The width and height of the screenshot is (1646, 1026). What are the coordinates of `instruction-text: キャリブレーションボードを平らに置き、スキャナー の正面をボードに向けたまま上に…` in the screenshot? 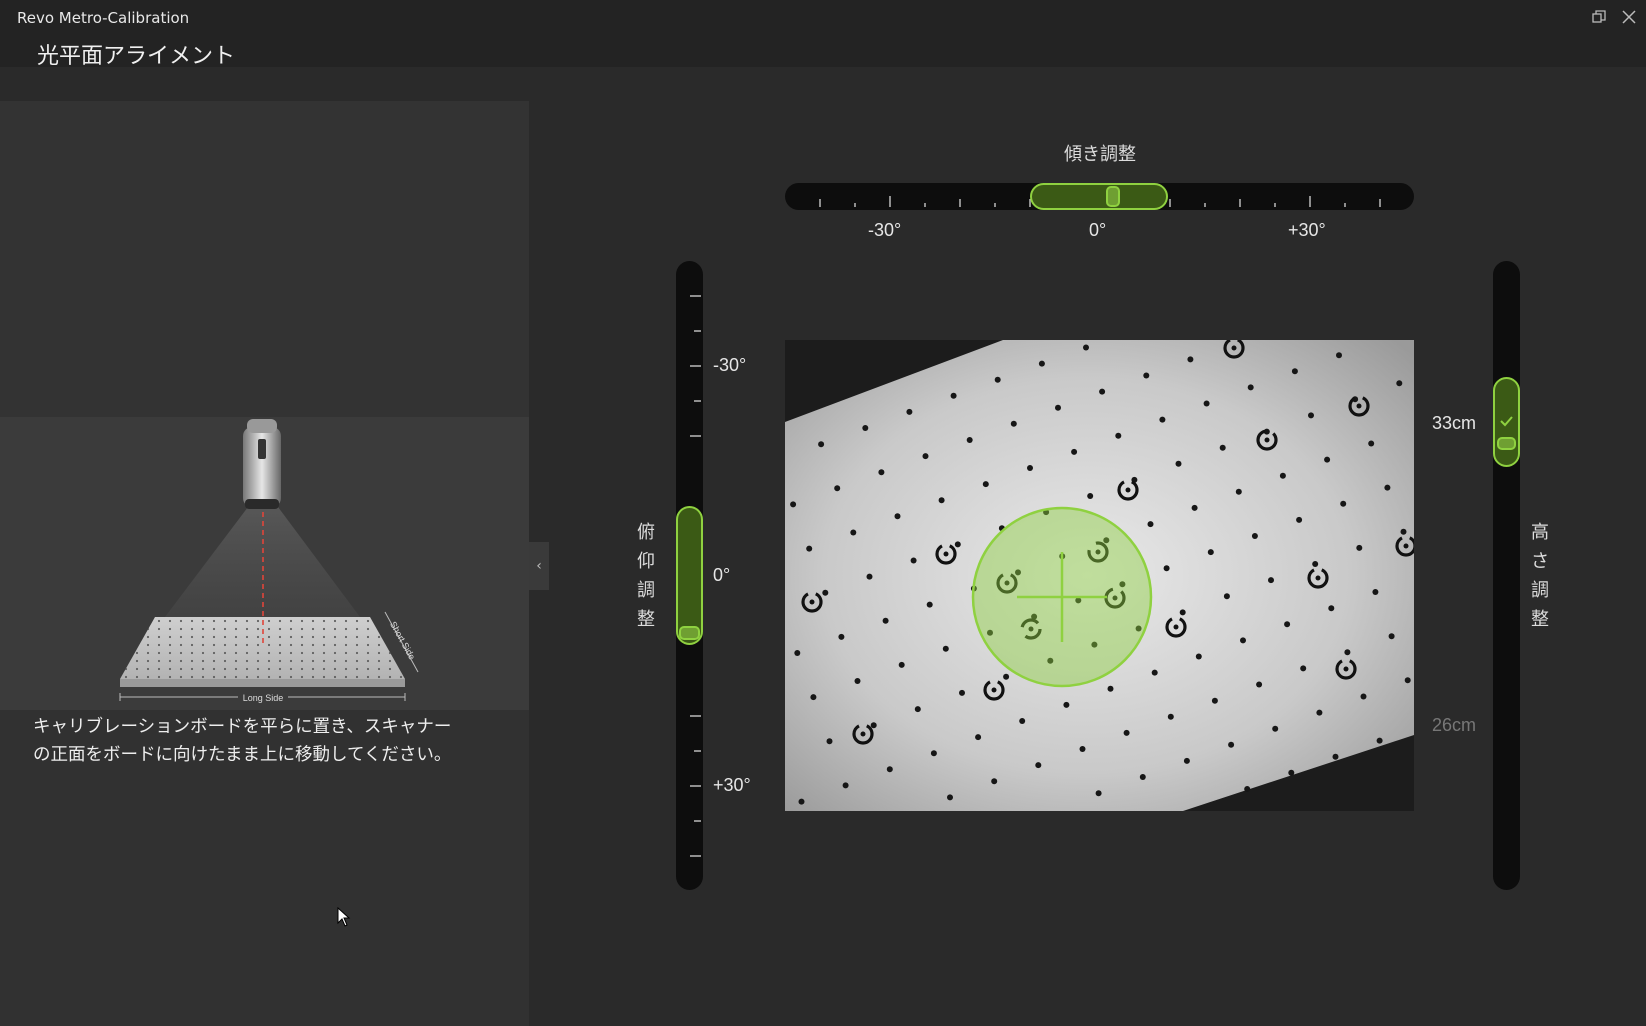 It's located at (273, 741).